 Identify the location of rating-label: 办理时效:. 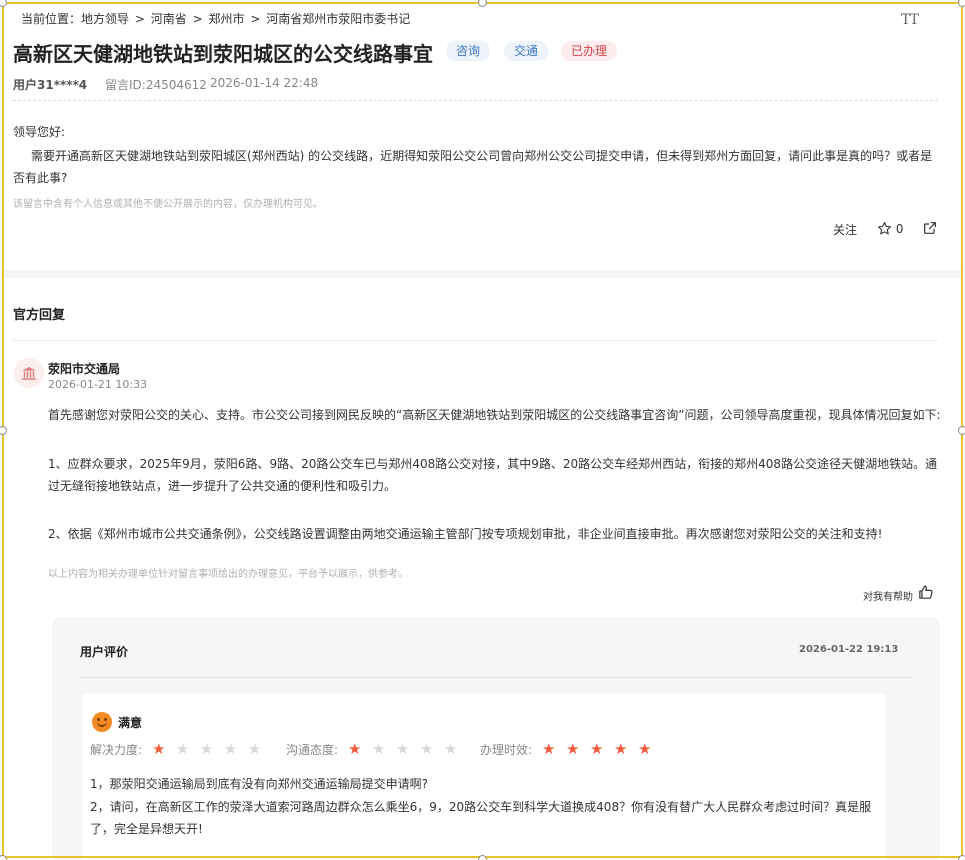
(506, 749).